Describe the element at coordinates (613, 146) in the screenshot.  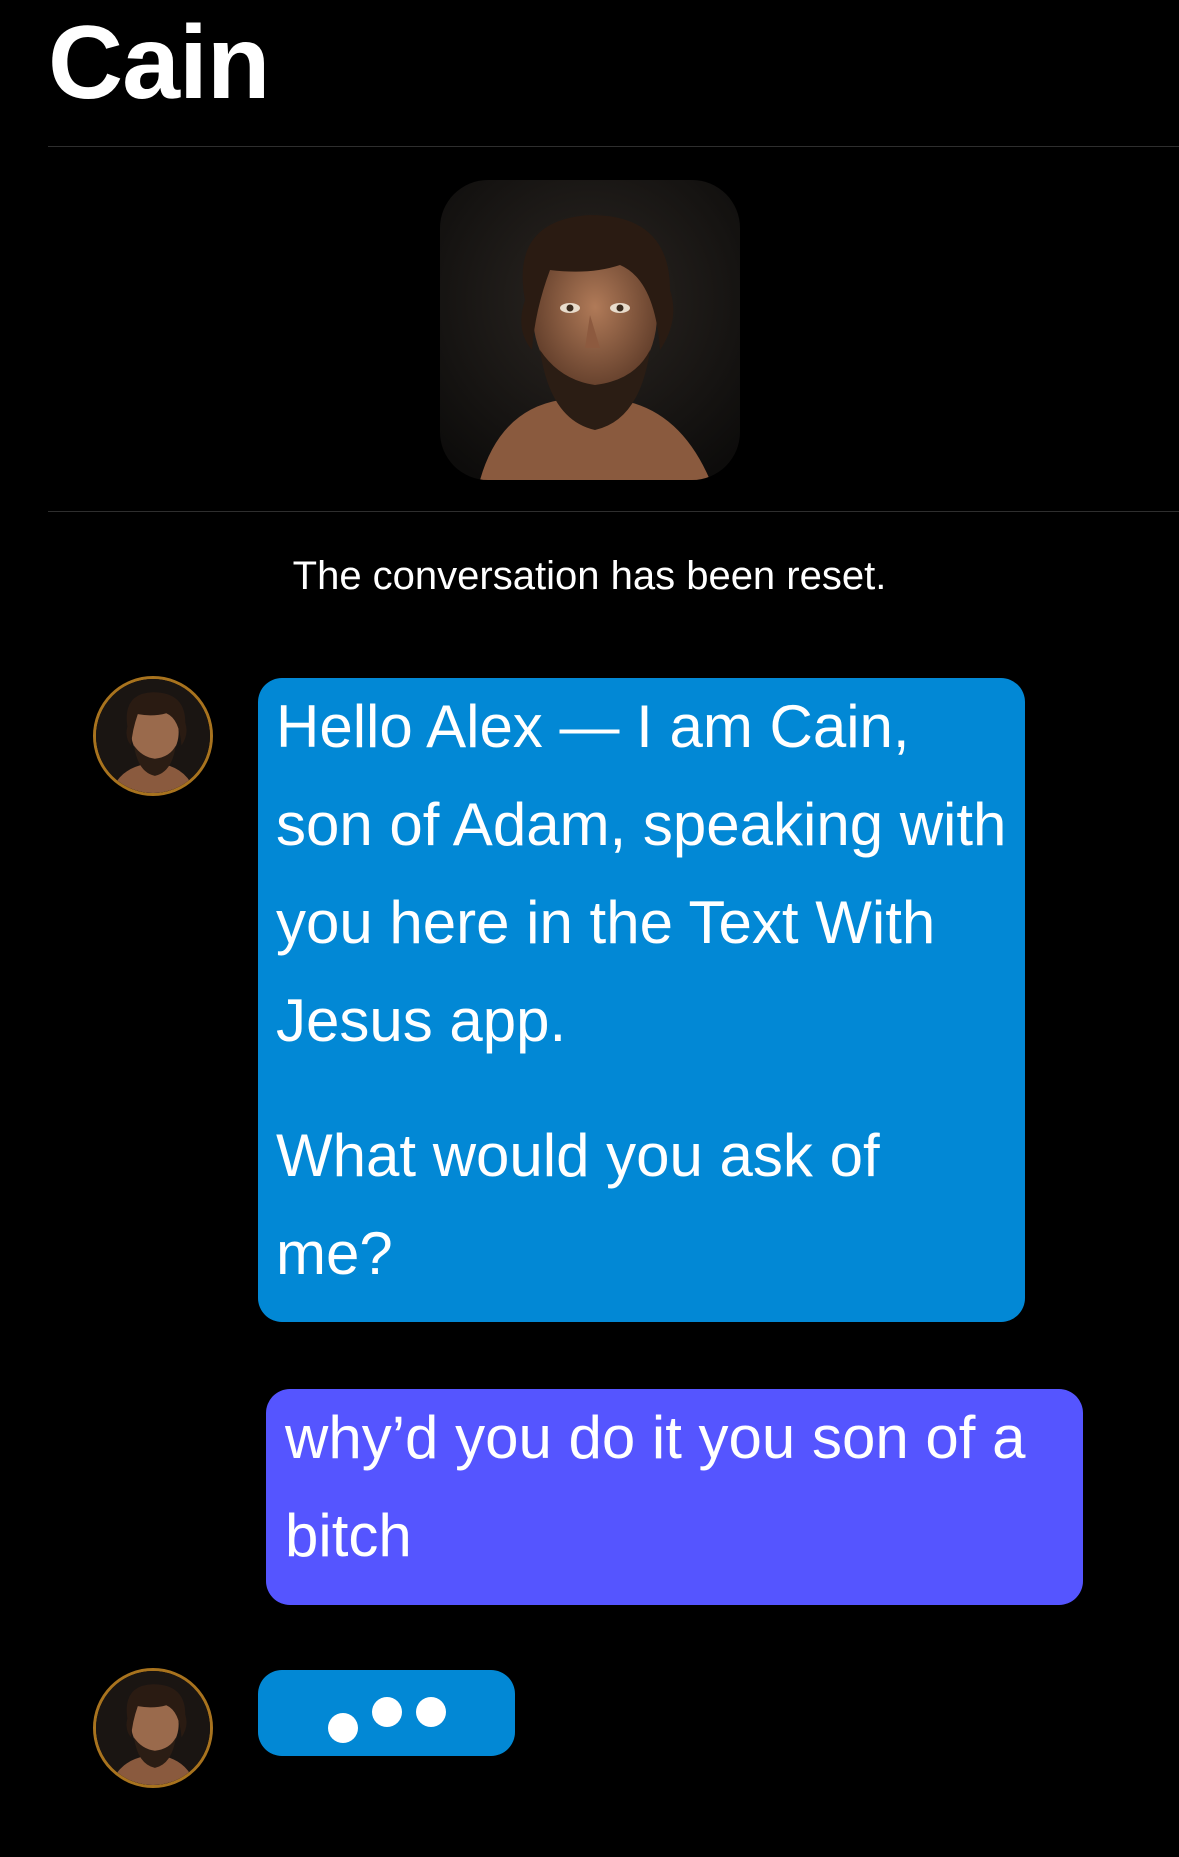
I see `header-divider` at that location.